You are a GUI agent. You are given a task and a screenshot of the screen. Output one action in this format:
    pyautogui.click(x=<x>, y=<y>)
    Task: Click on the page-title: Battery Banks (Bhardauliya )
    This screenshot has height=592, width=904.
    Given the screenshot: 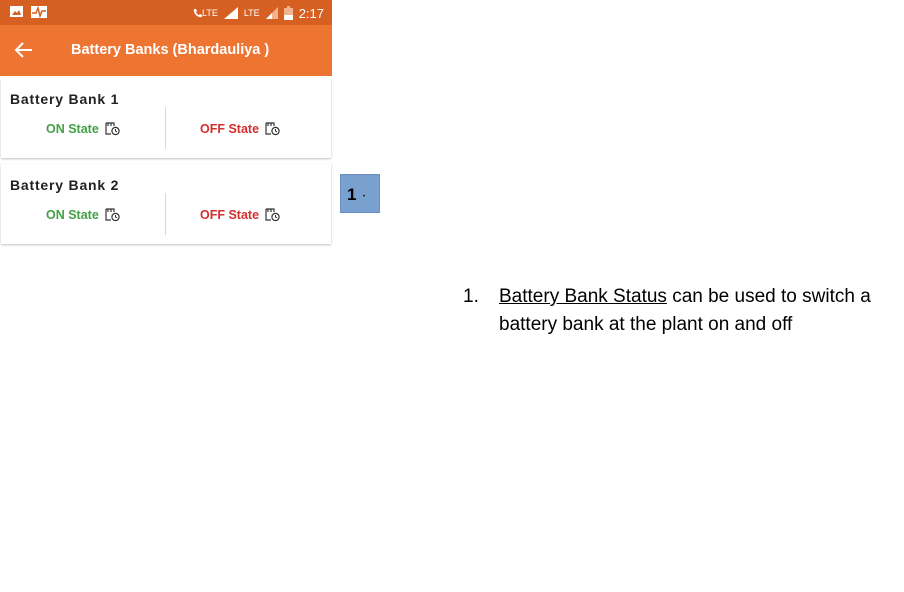 What is the action you would take?
    pyautogui.click(x=170, y=50)
    